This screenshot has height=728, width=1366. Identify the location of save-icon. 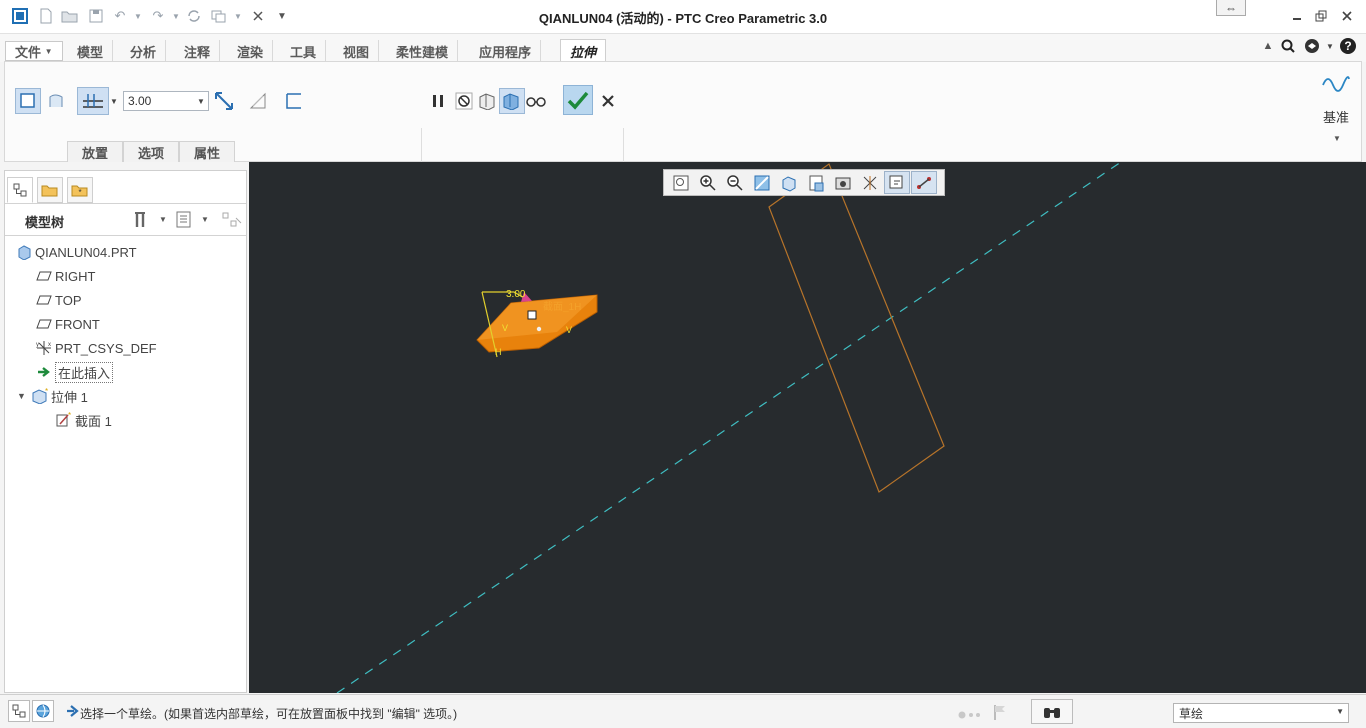
(96, 16).